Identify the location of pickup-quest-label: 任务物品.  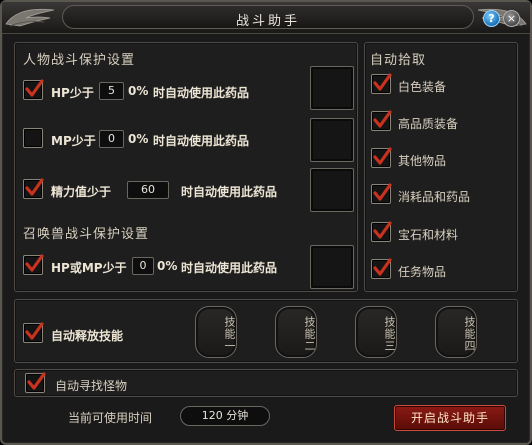
(422, 272).